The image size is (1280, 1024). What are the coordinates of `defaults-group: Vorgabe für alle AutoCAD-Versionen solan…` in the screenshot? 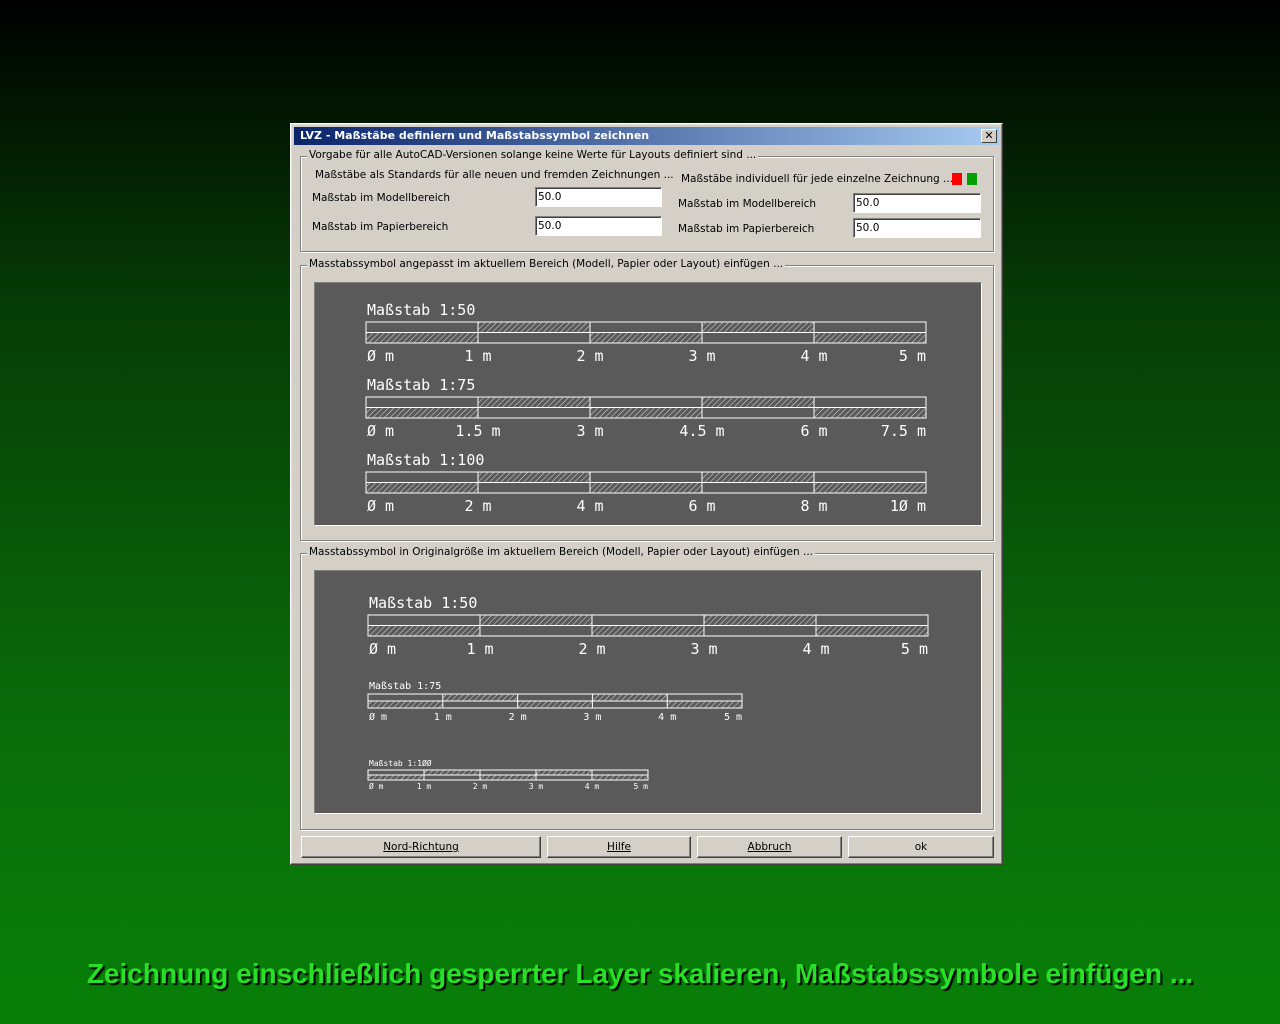 It's located at (647, 200).